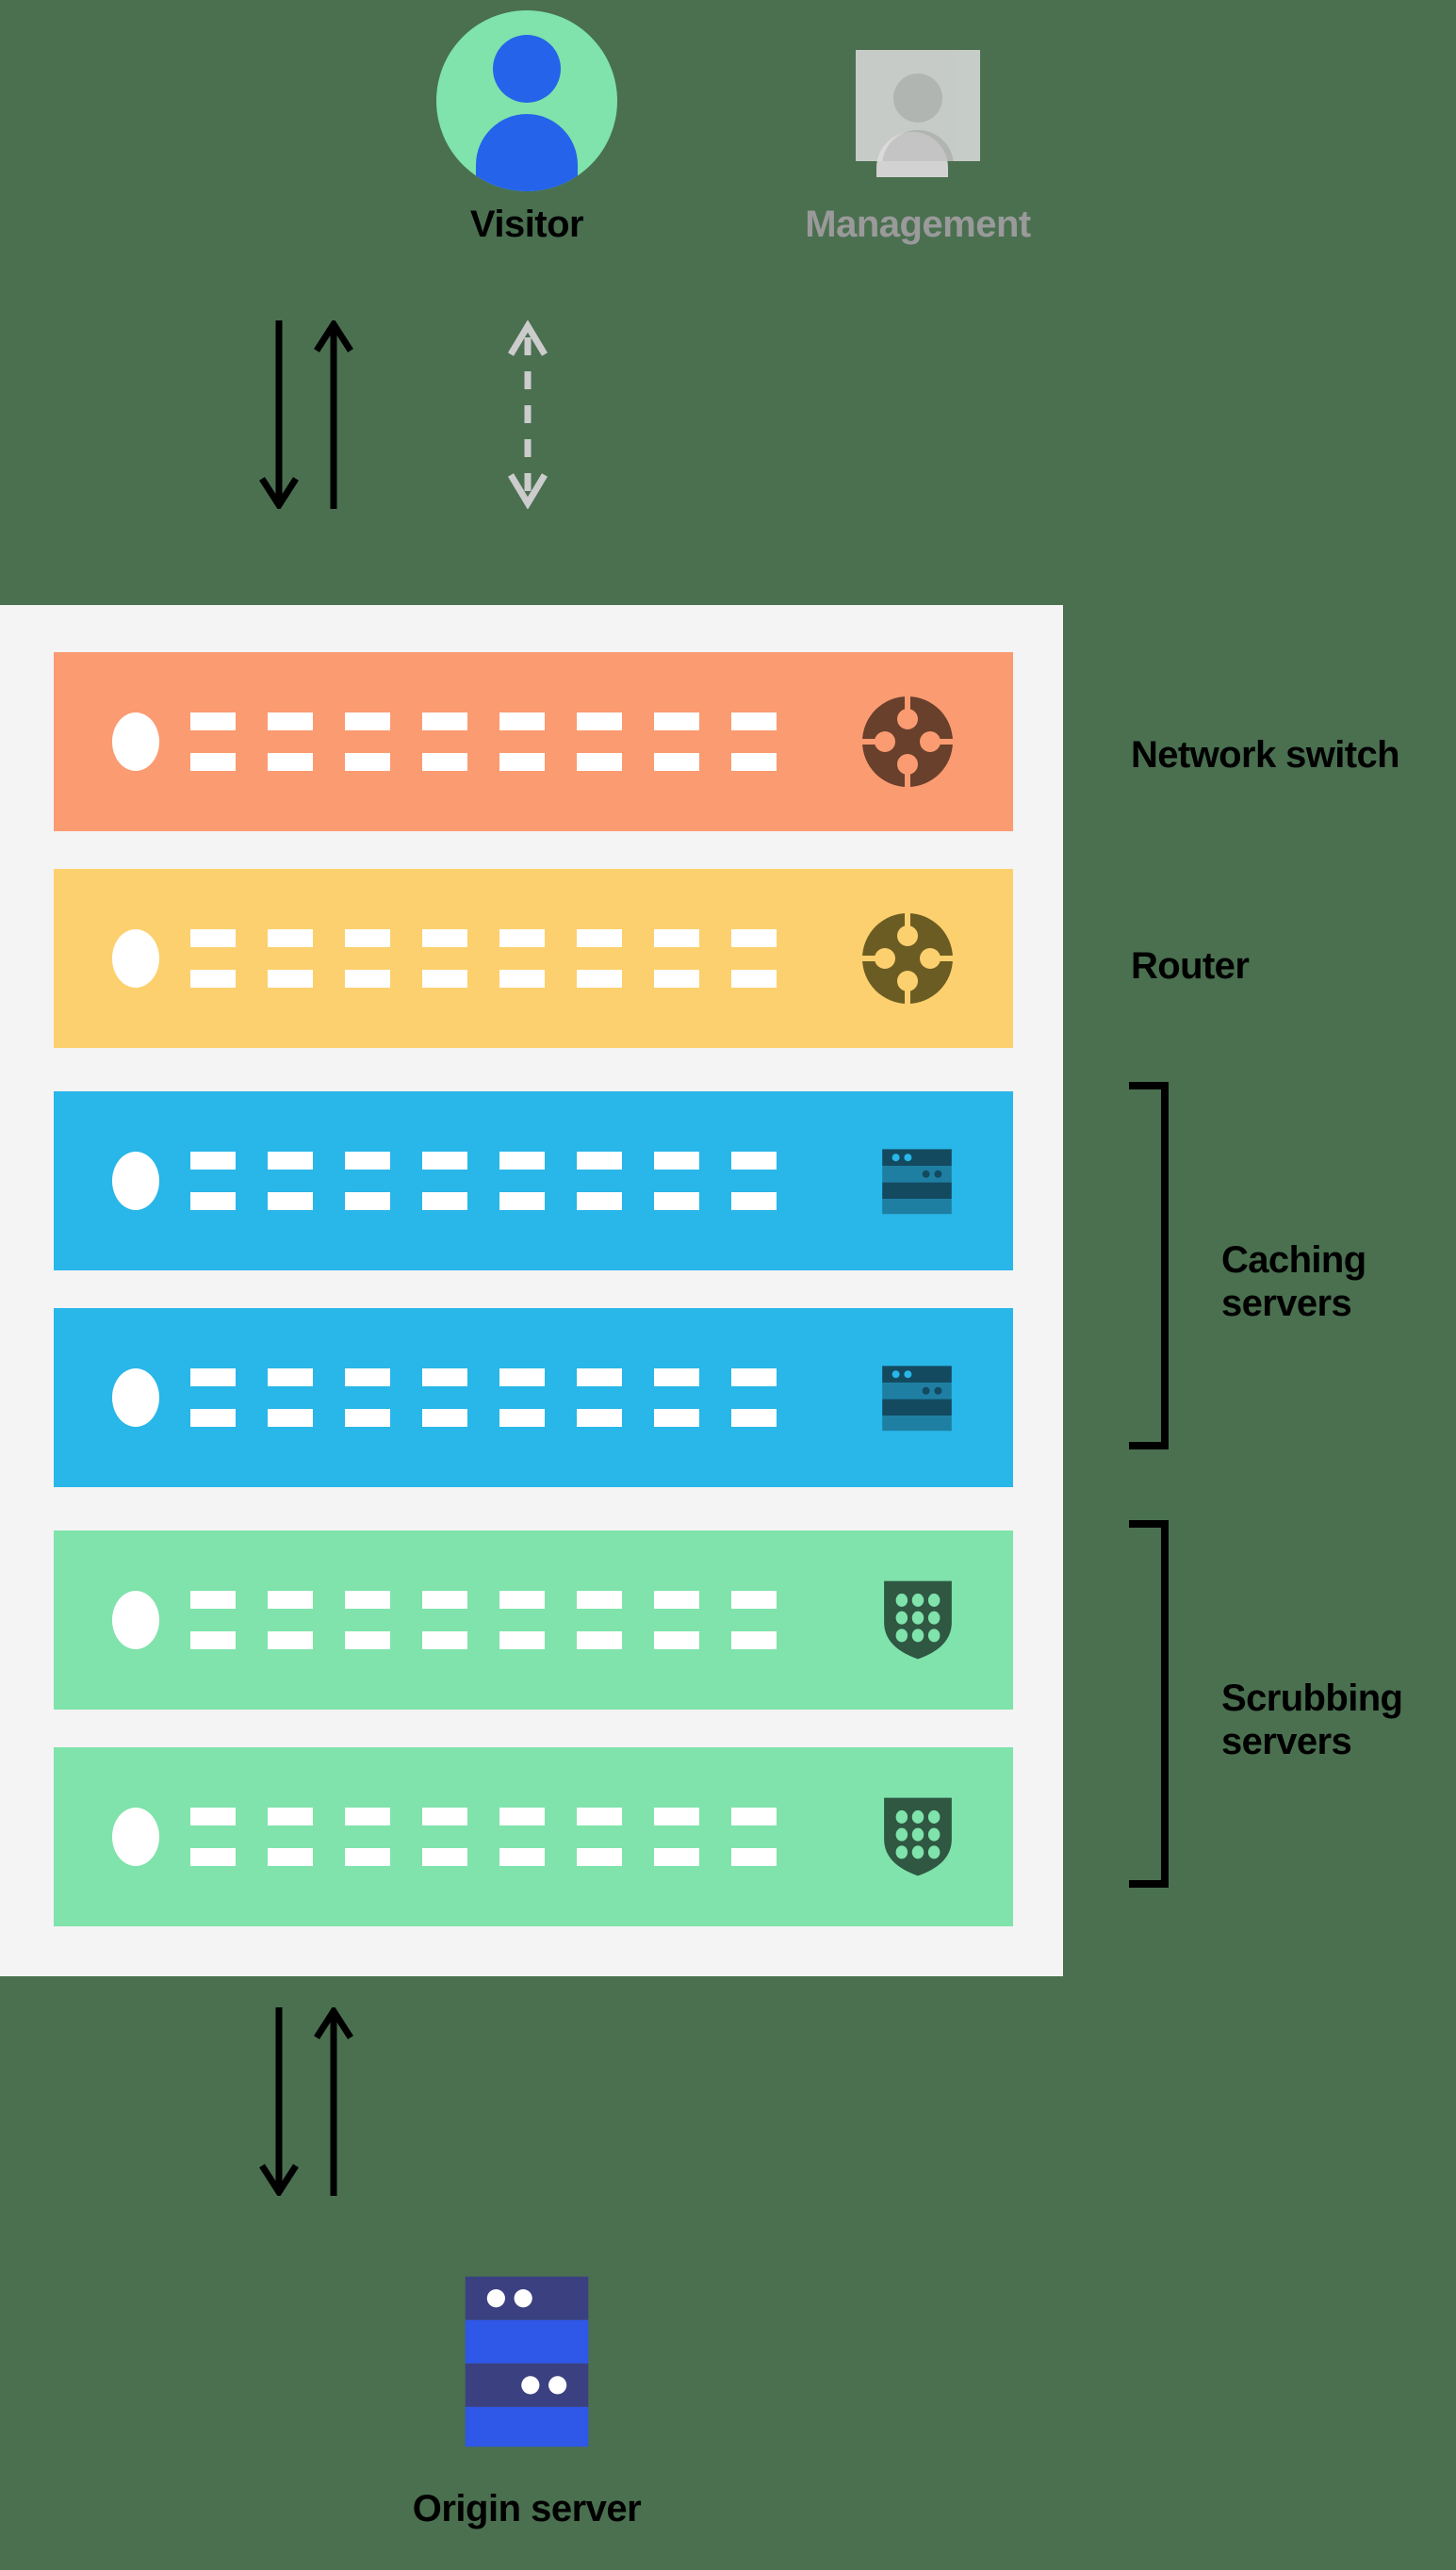  What do you see at coordinates (527, 2361) in the screenshot?
I see `origin-server-icon` at bounding box center [527, 2361].